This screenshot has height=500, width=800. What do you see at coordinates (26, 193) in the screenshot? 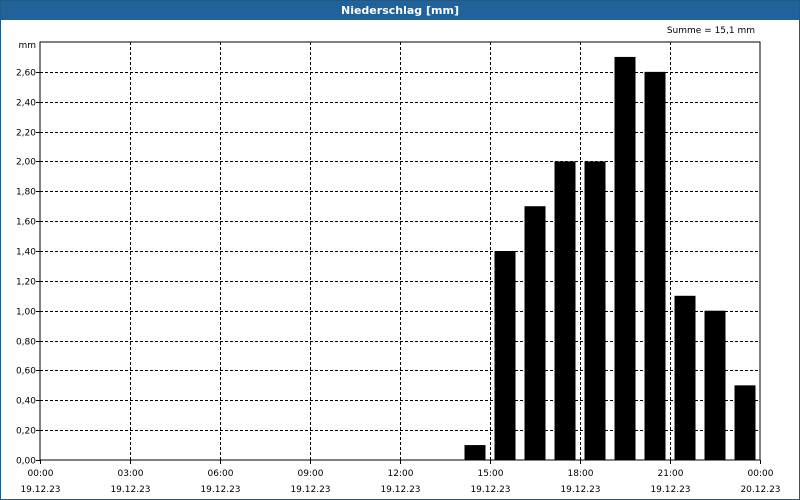
I see `y-tick-label: 1,80` at bounding box center [26, 193].